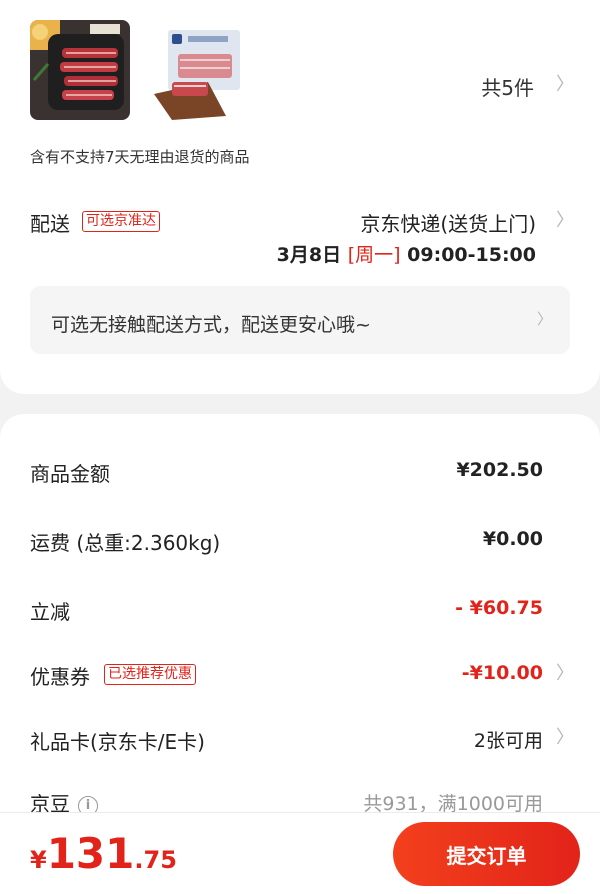 The image size is (600, 894). What do you see at coordinates (150, 674) in the screenshot?
I see `coupon-tag-badge: 已选推荐优惠` at bounding box center [150, 674].